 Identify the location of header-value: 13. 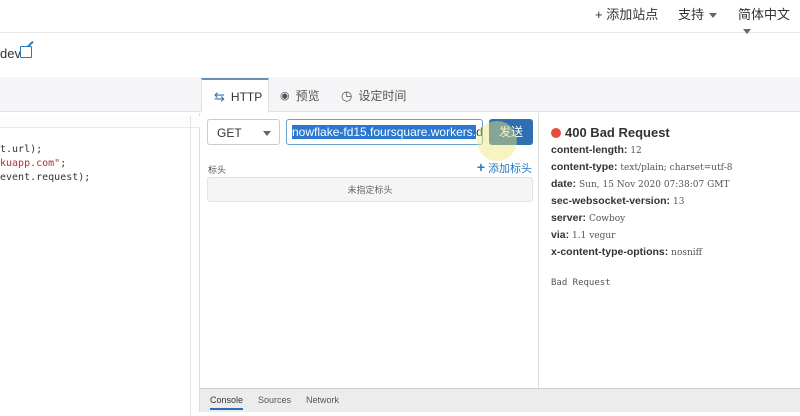
(678, 202).